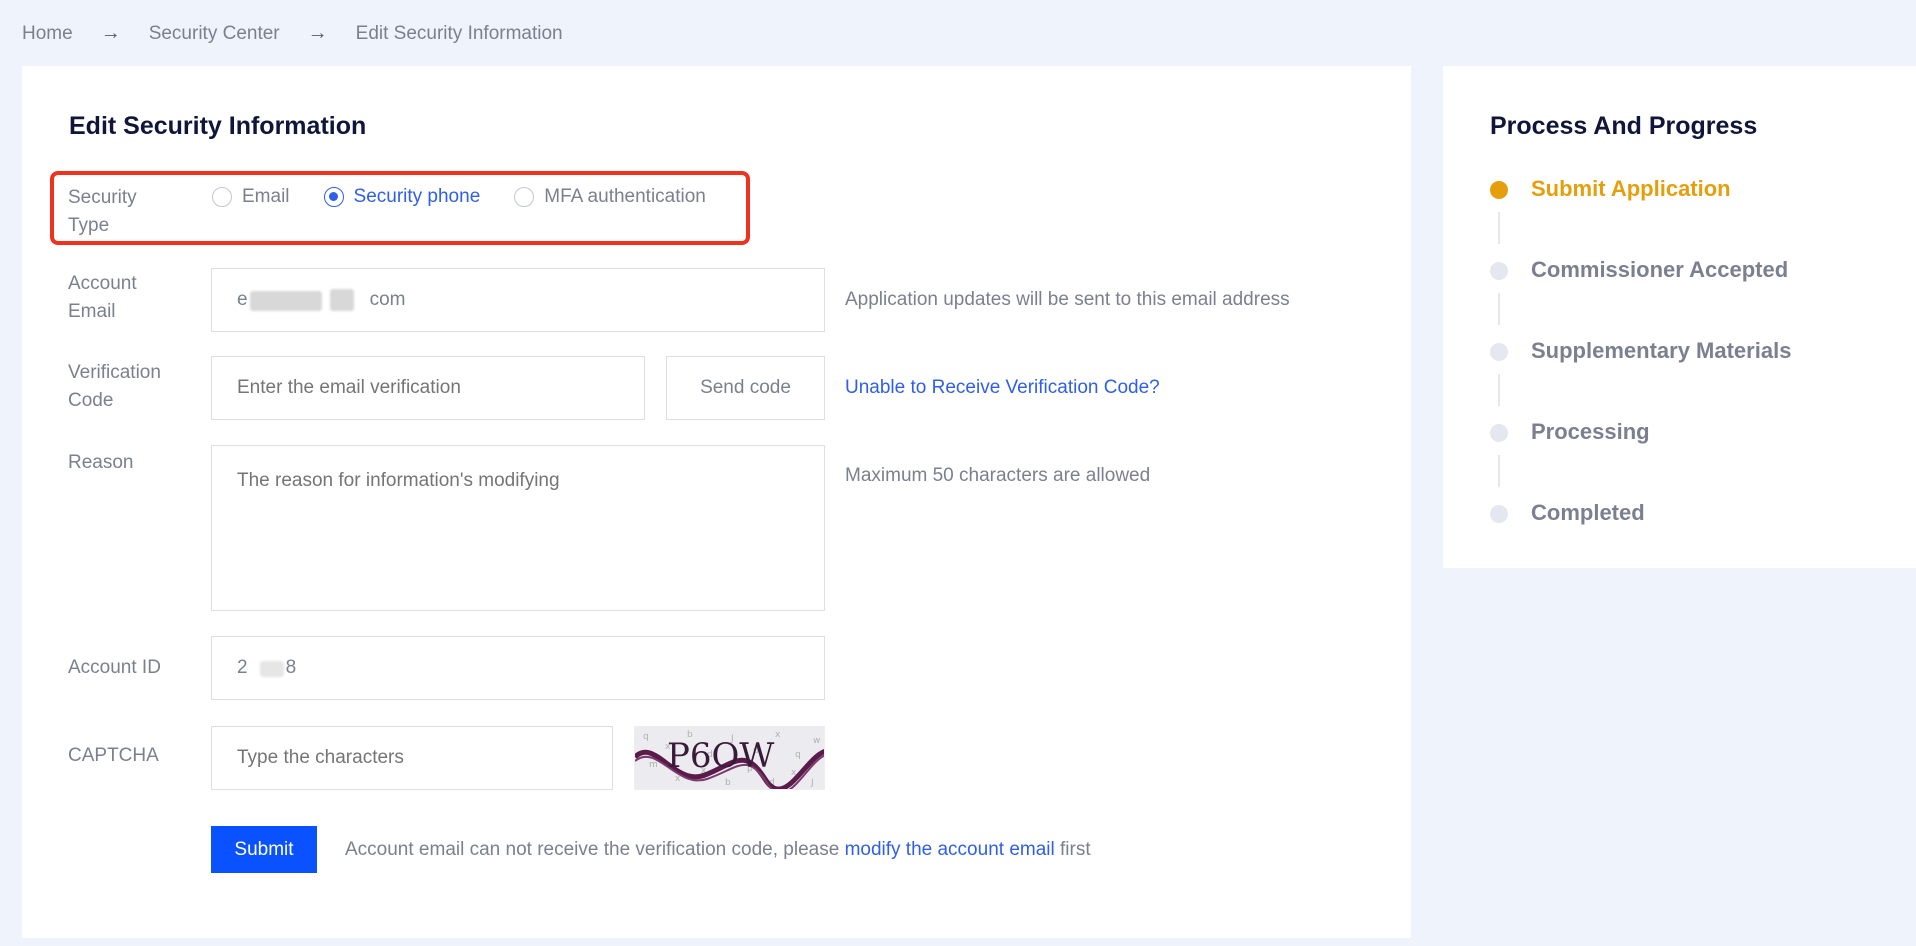 This screenshot has height=946, width=1916. Describe the element at coordinates (653, 765) in the screenshot. I see `svg-text: m` at that location.